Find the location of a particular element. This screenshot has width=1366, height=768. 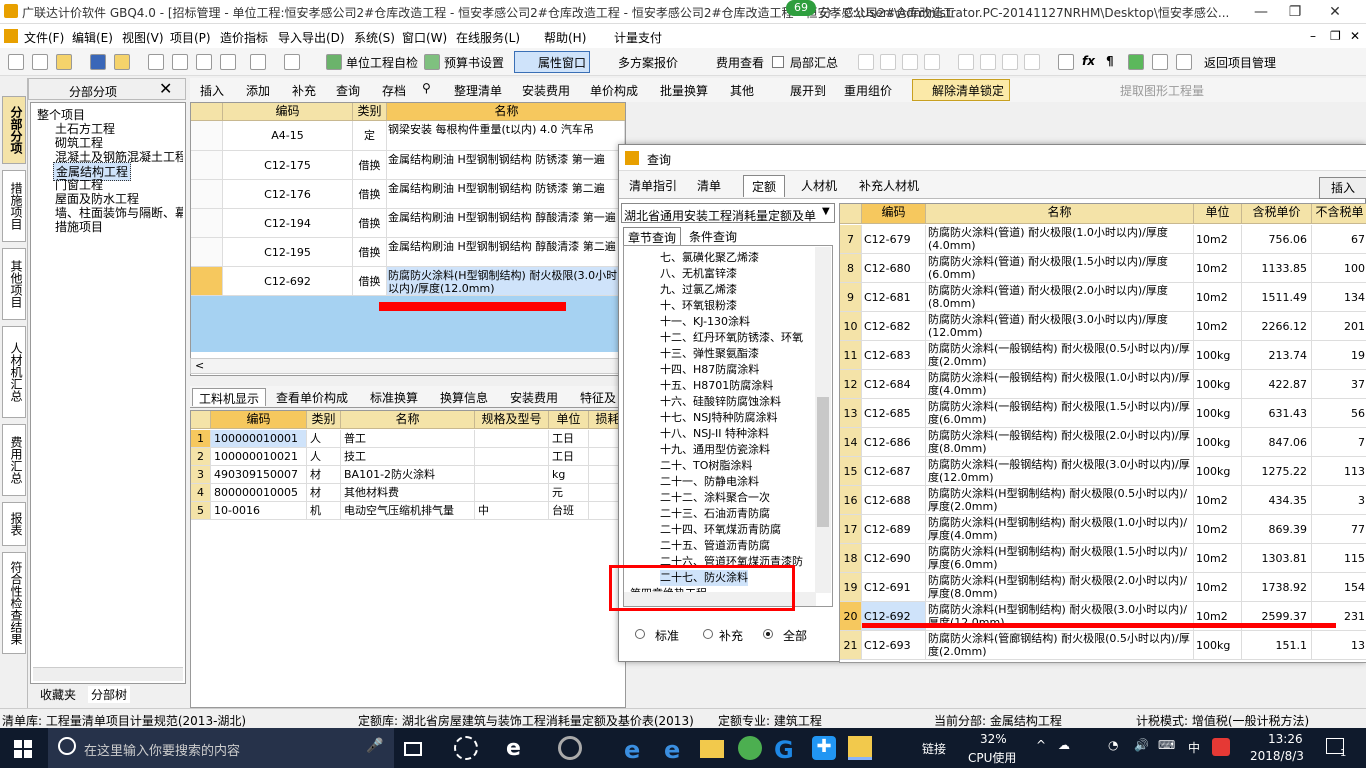

res-row-num: 21 is located at coordinates (851, 645).